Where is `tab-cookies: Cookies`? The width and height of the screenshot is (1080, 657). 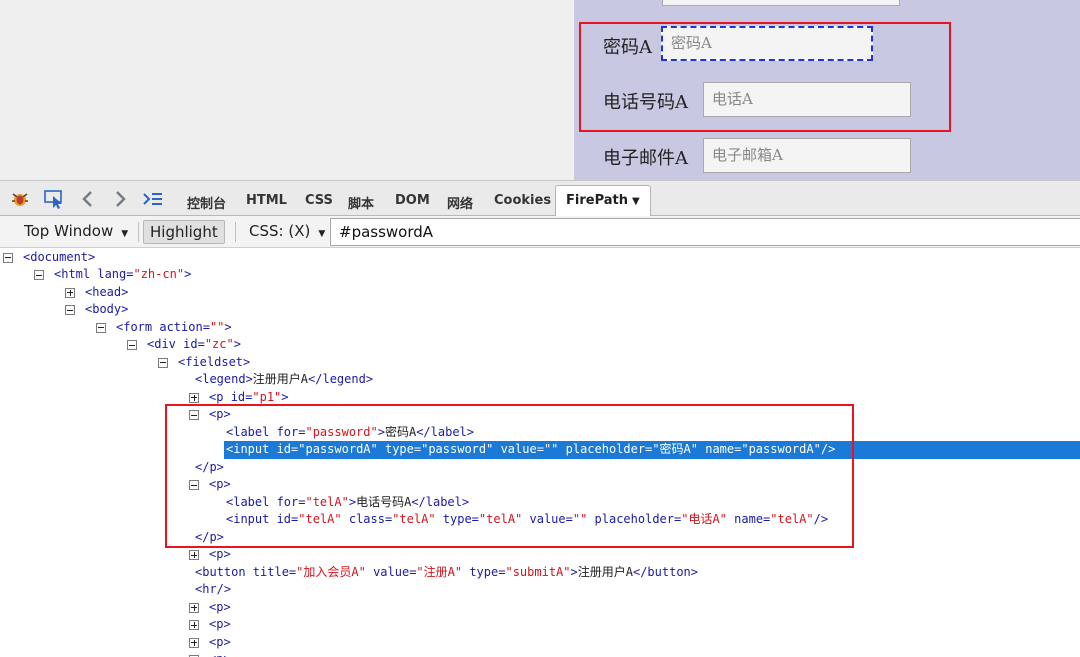 tab-cookies: Cookies is located at coordinates (522, 200).